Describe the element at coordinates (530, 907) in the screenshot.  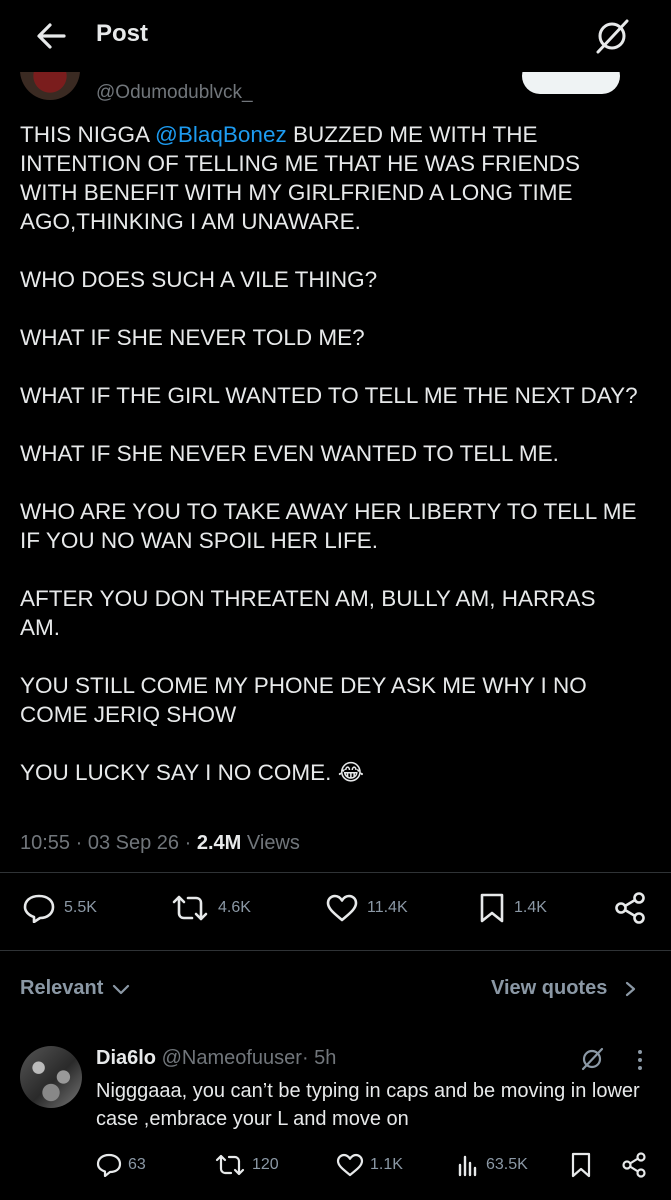
I see `bookmark-count: 1.4K` at that location.